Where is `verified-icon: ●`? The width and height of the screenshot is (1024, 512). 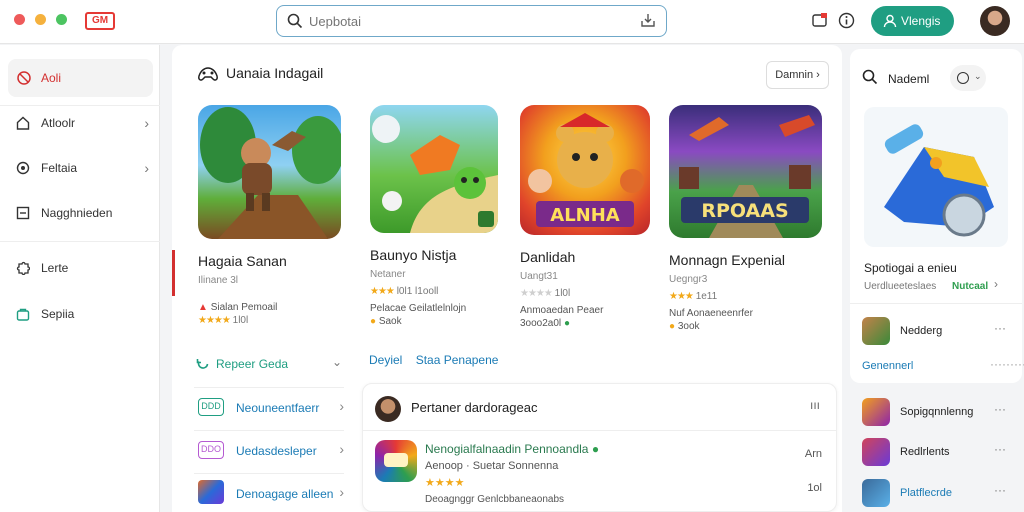 verified-icon: ● is located at coordinates (595, 449).